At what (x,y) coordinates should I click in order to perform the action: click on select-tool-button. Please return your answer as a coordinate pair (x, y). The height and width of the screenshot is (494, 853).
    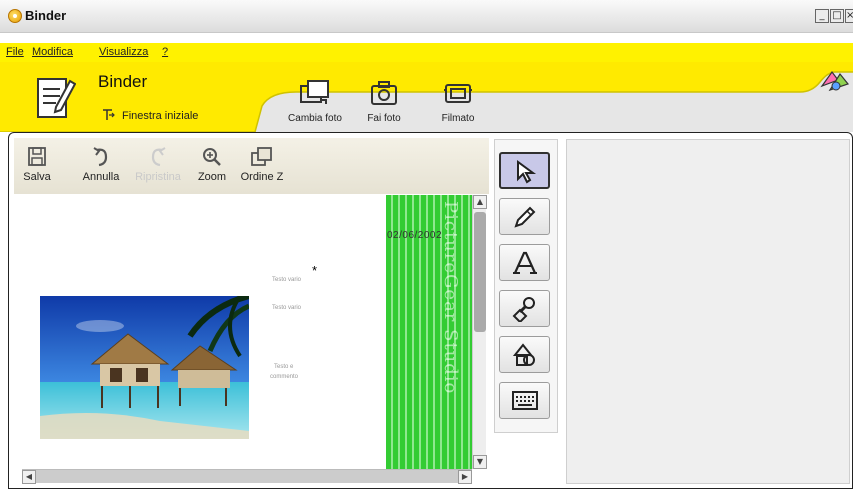
    Looking at the image, I should click on (524, 170).